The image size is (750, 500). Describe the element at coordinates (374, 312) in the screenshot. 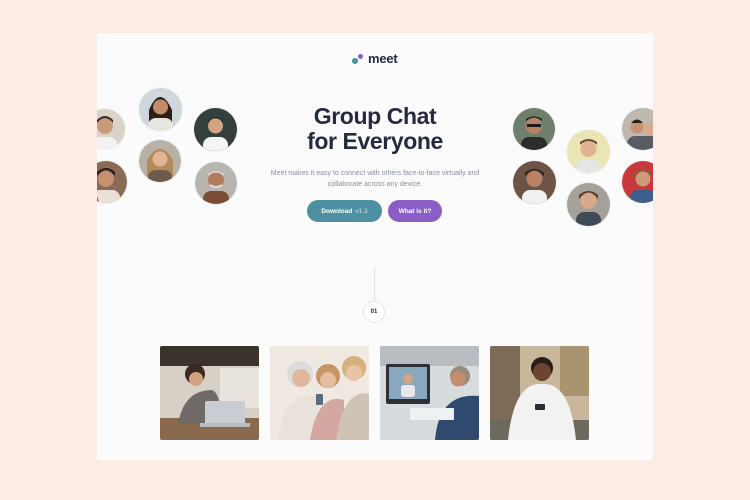

I see `step-badge: 01` at that location.